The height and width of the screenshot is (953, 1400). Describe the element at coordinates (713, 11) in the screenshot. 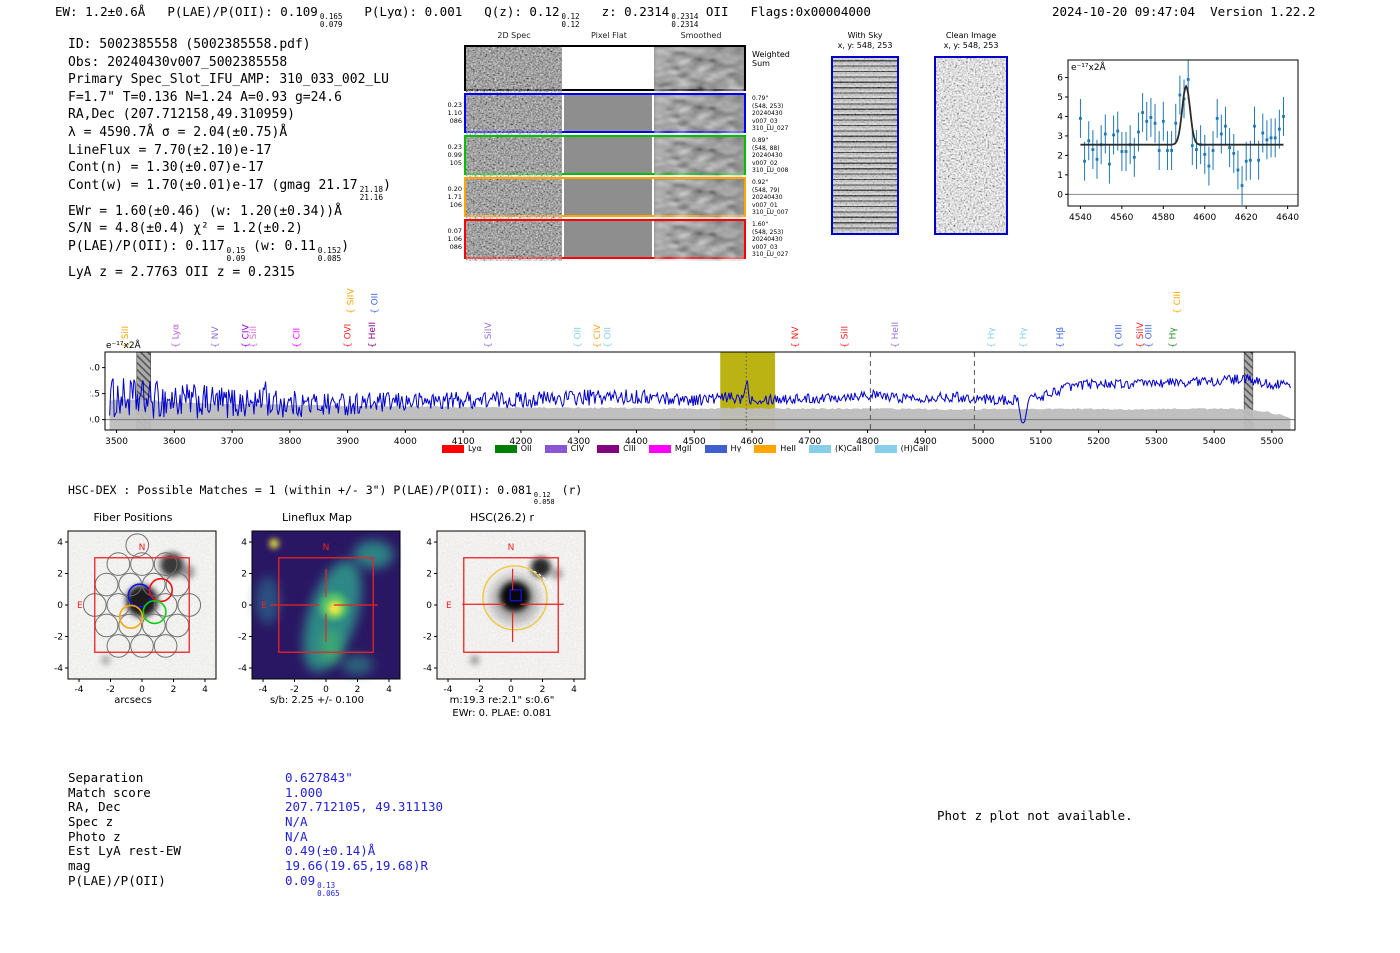

I see `header-metric-after: OII` at that location.